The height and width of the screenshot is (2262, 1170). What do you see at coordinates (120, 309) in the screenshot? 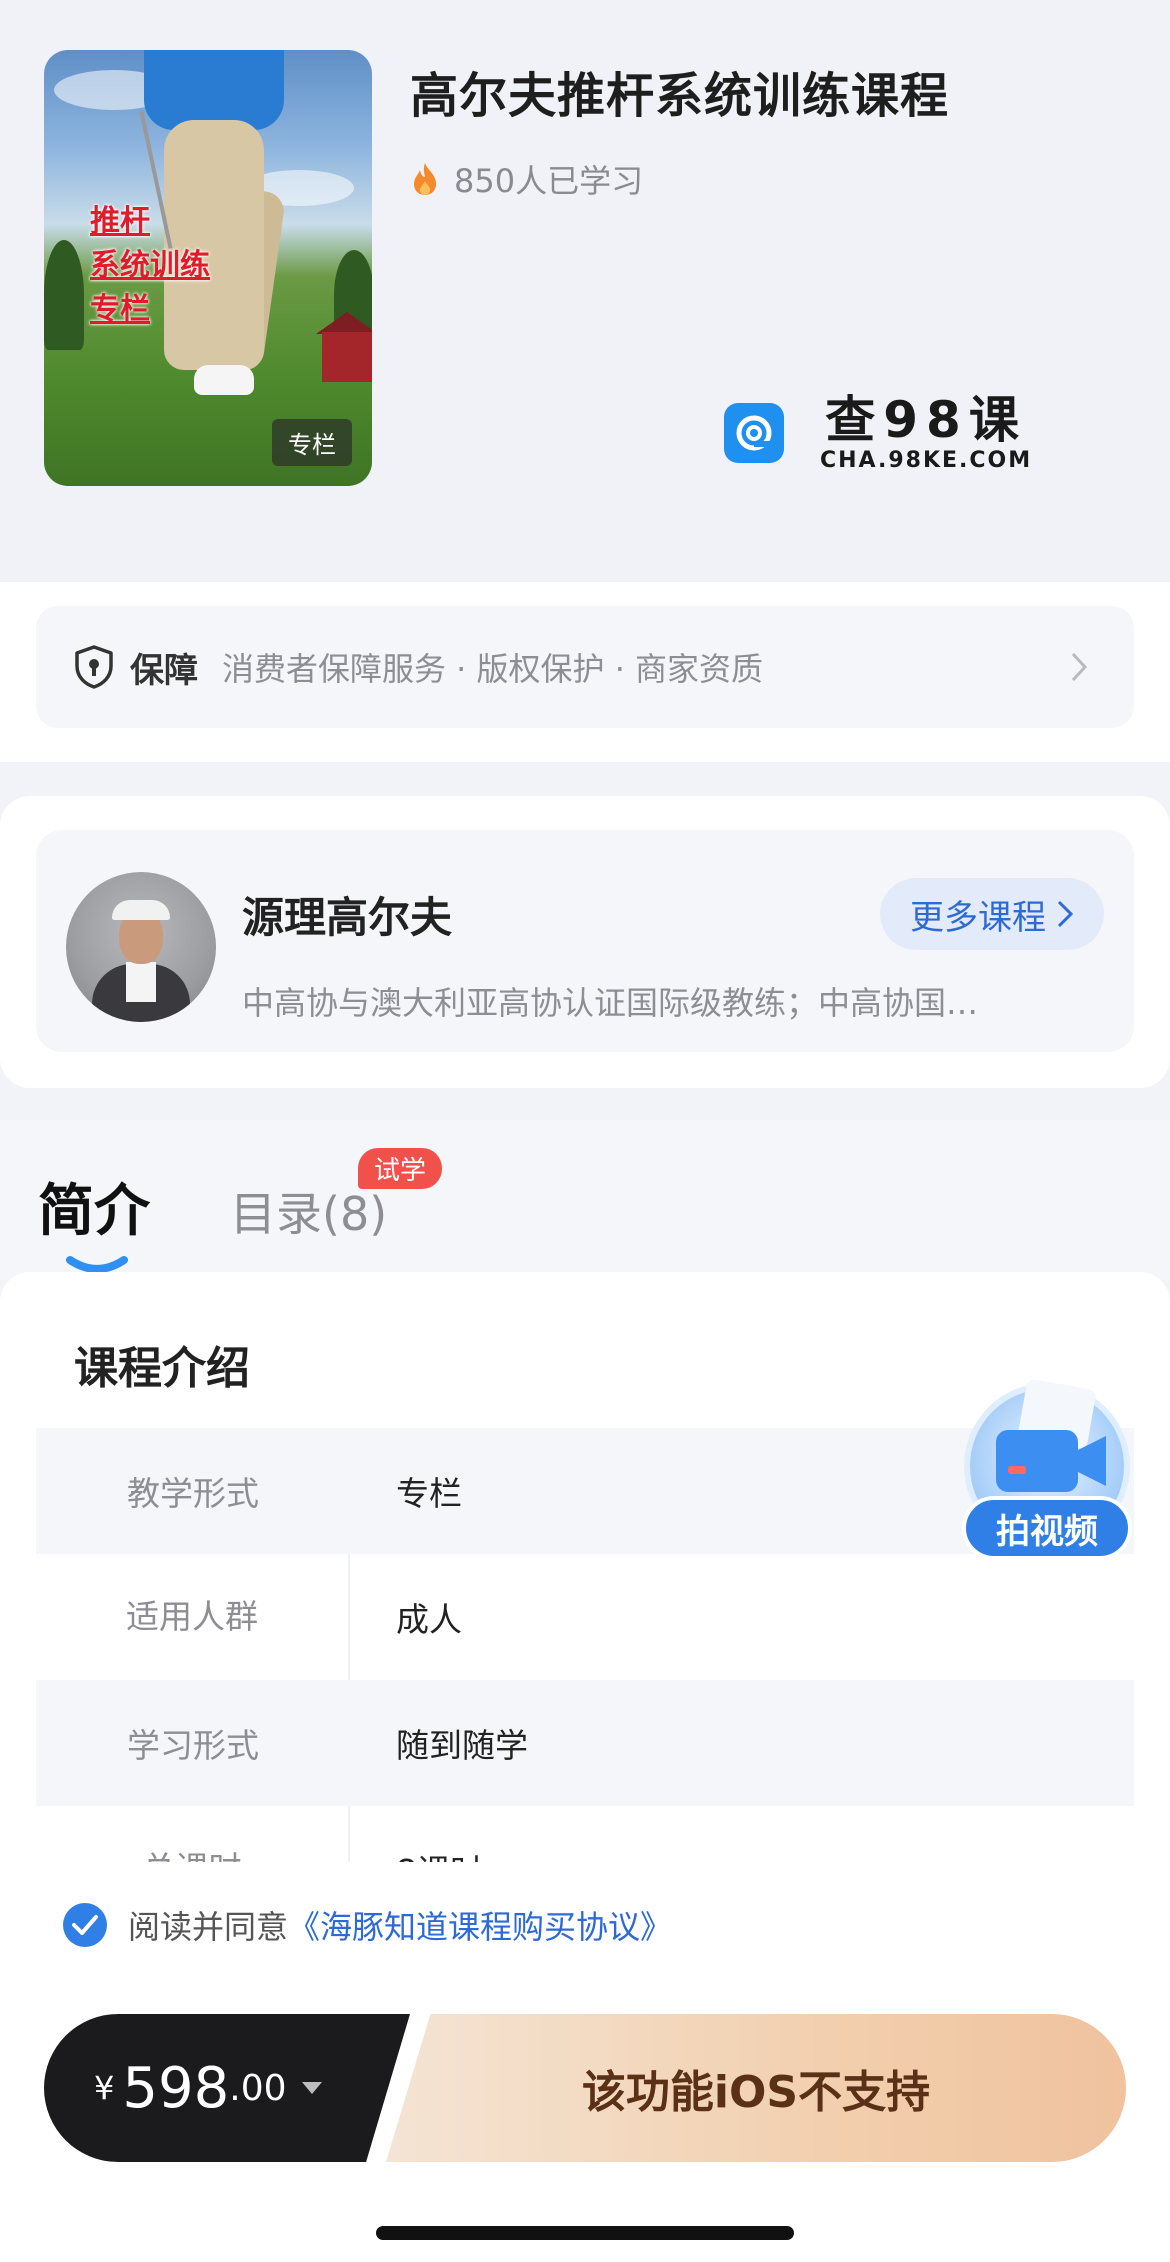
I see `cover-title-line: 专栏` at bounding box center [120, 309].